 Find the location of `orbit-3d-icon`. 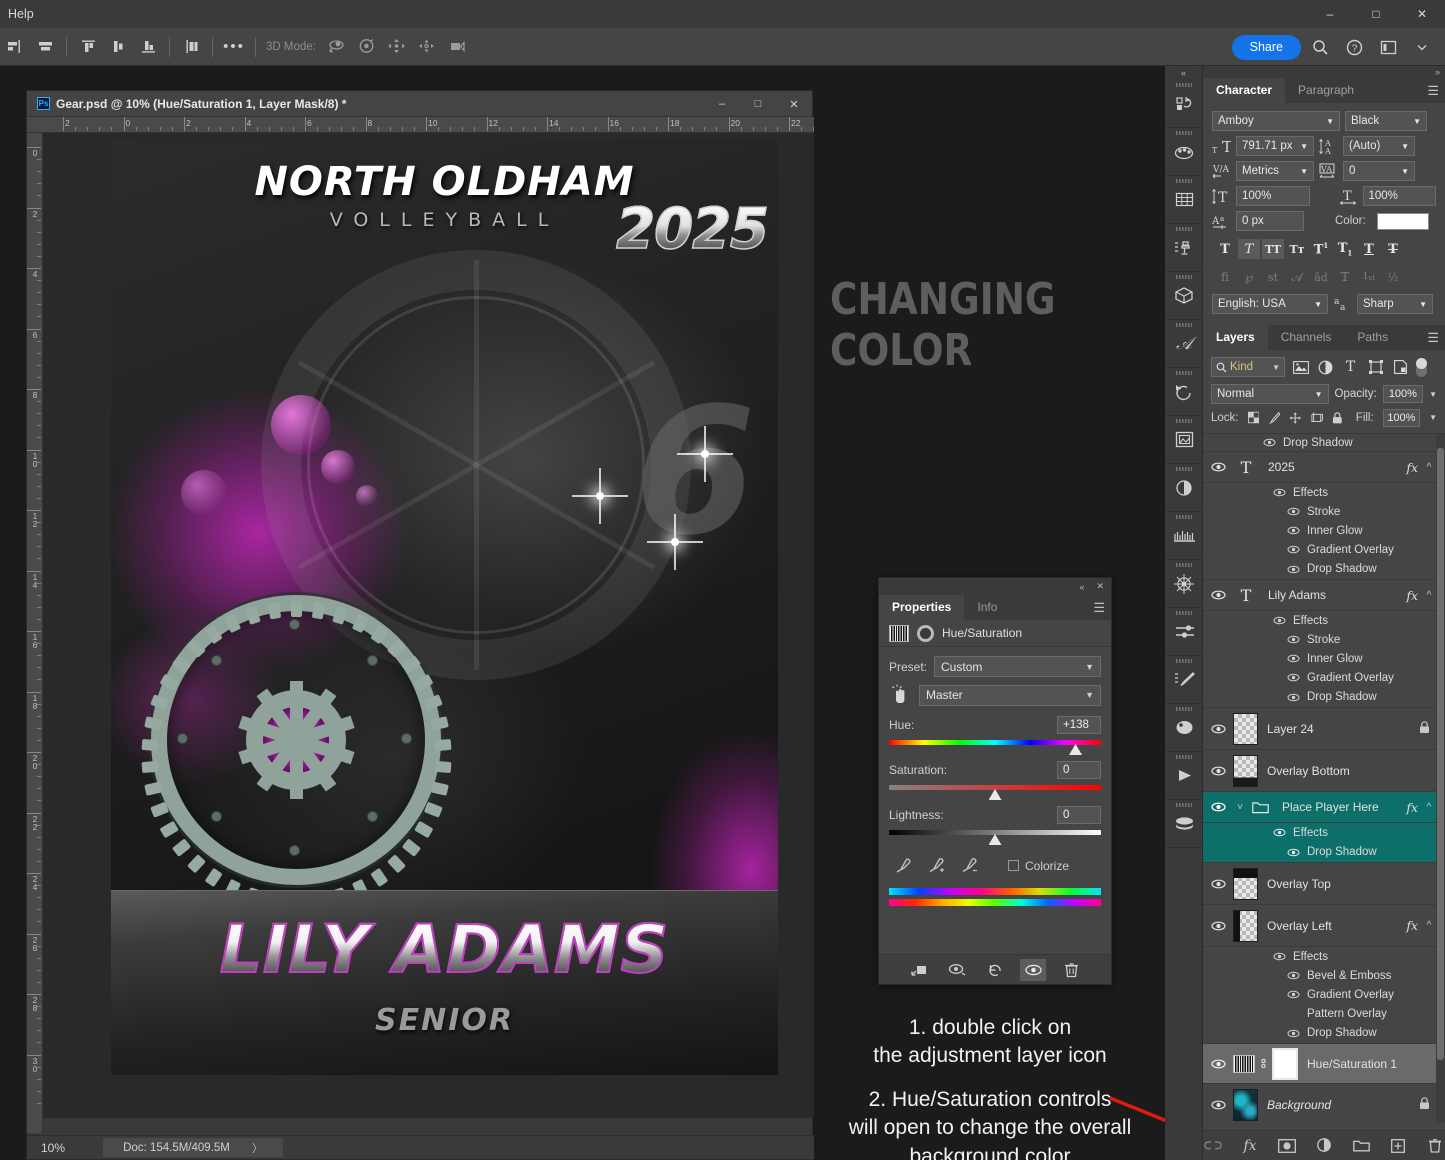

orbit-3d-icon is located at coordinates (337, 47).